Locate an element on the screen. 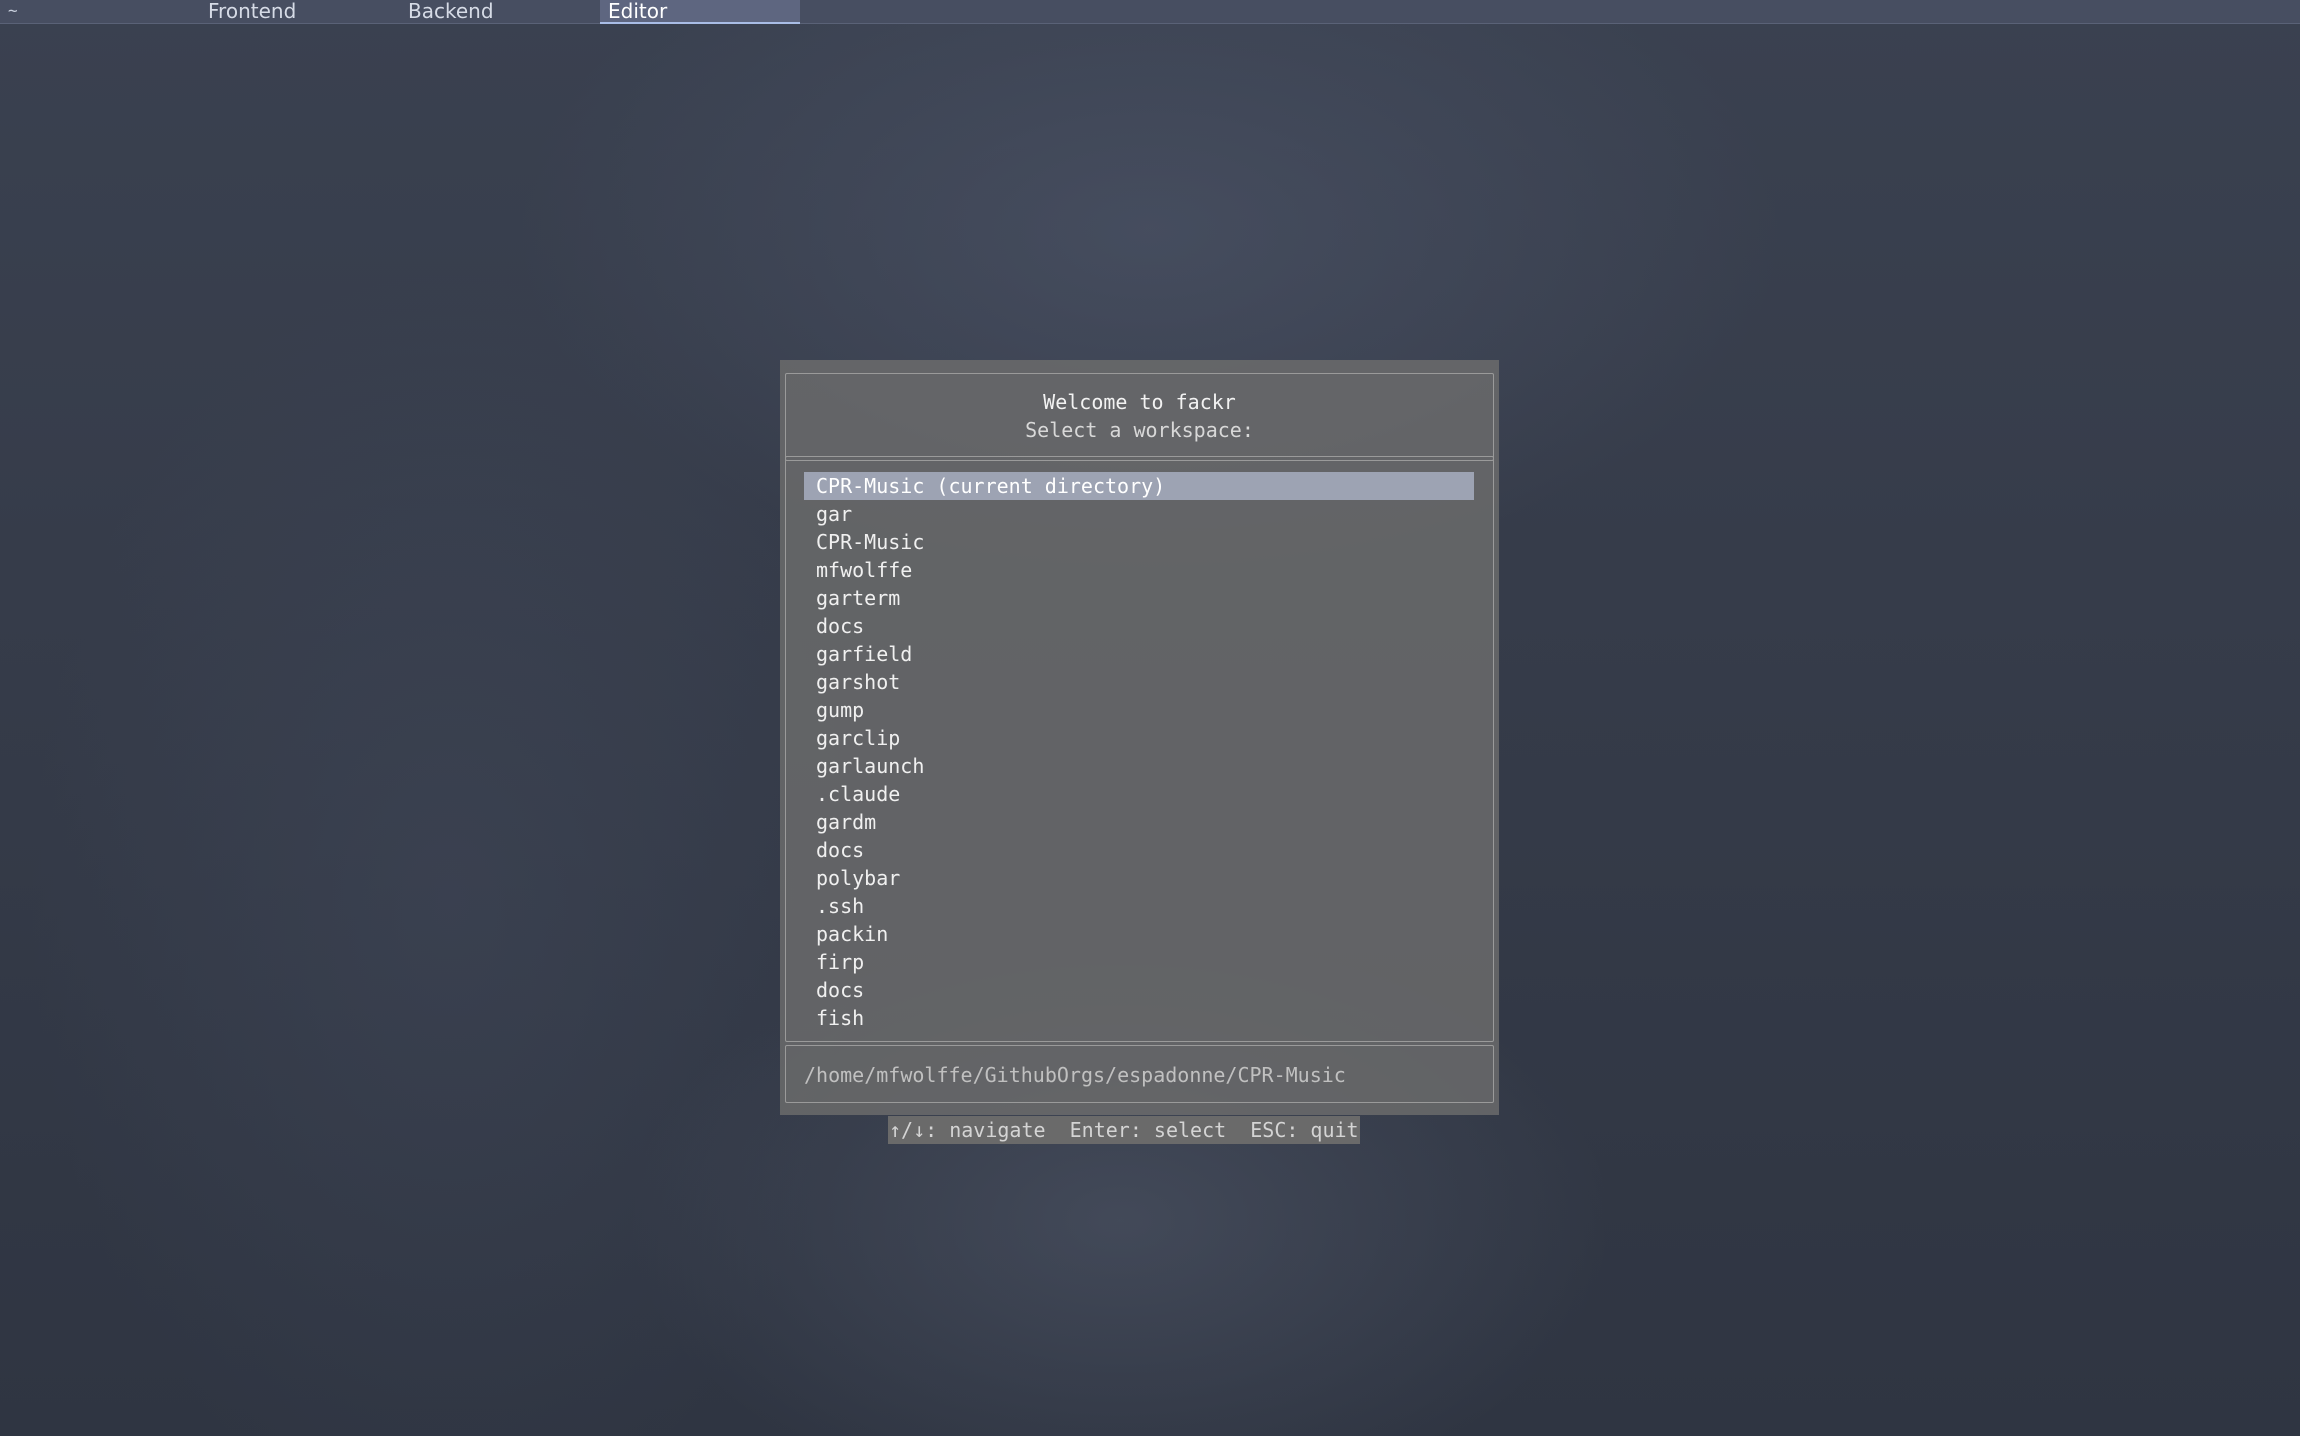 The width and height of the screenshot is (2300, 1436). workspace-item: gardm is located at coordinates (1139, 822).